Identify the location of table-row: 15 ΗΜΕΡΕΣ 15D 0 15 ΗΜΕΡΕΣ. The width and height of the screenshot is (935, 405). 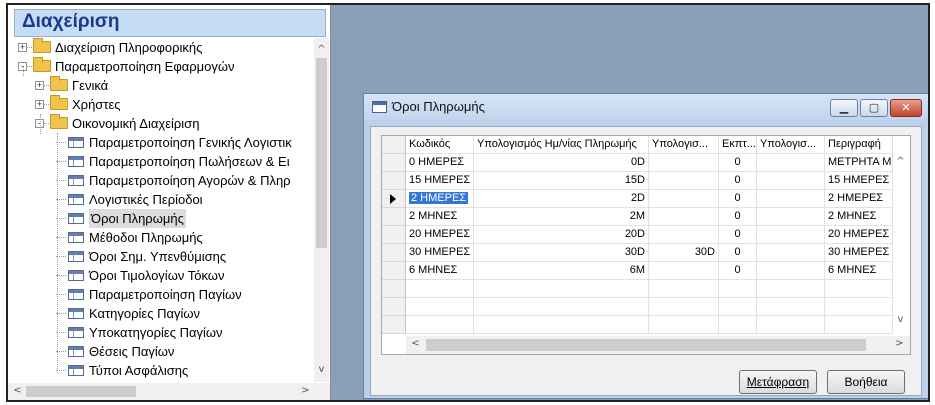
(637, 181).